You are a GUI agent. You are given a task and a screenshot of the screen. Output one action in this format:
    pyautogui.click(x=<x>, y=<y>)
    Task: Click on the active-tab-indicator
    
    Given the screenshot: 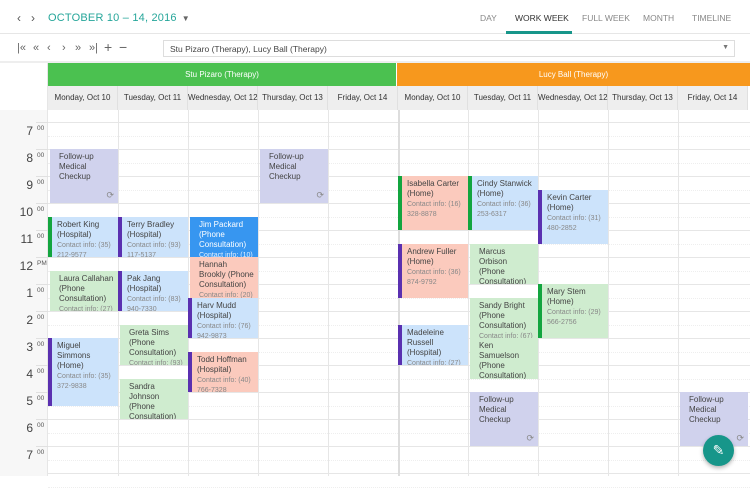 What is the action you would take?
    pyautogui.click(x=539, y=32)
    